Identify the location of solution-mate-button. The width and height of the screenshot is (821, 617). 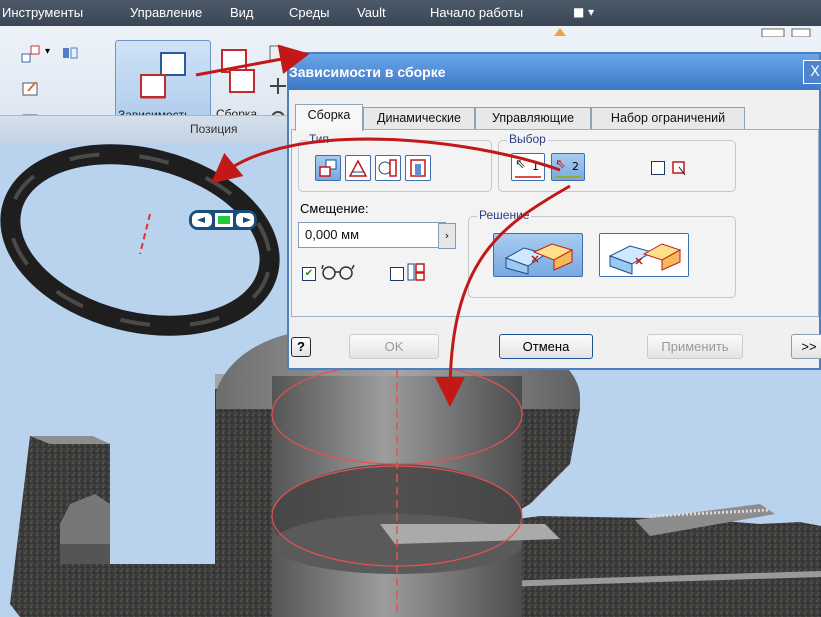
(538, 255).